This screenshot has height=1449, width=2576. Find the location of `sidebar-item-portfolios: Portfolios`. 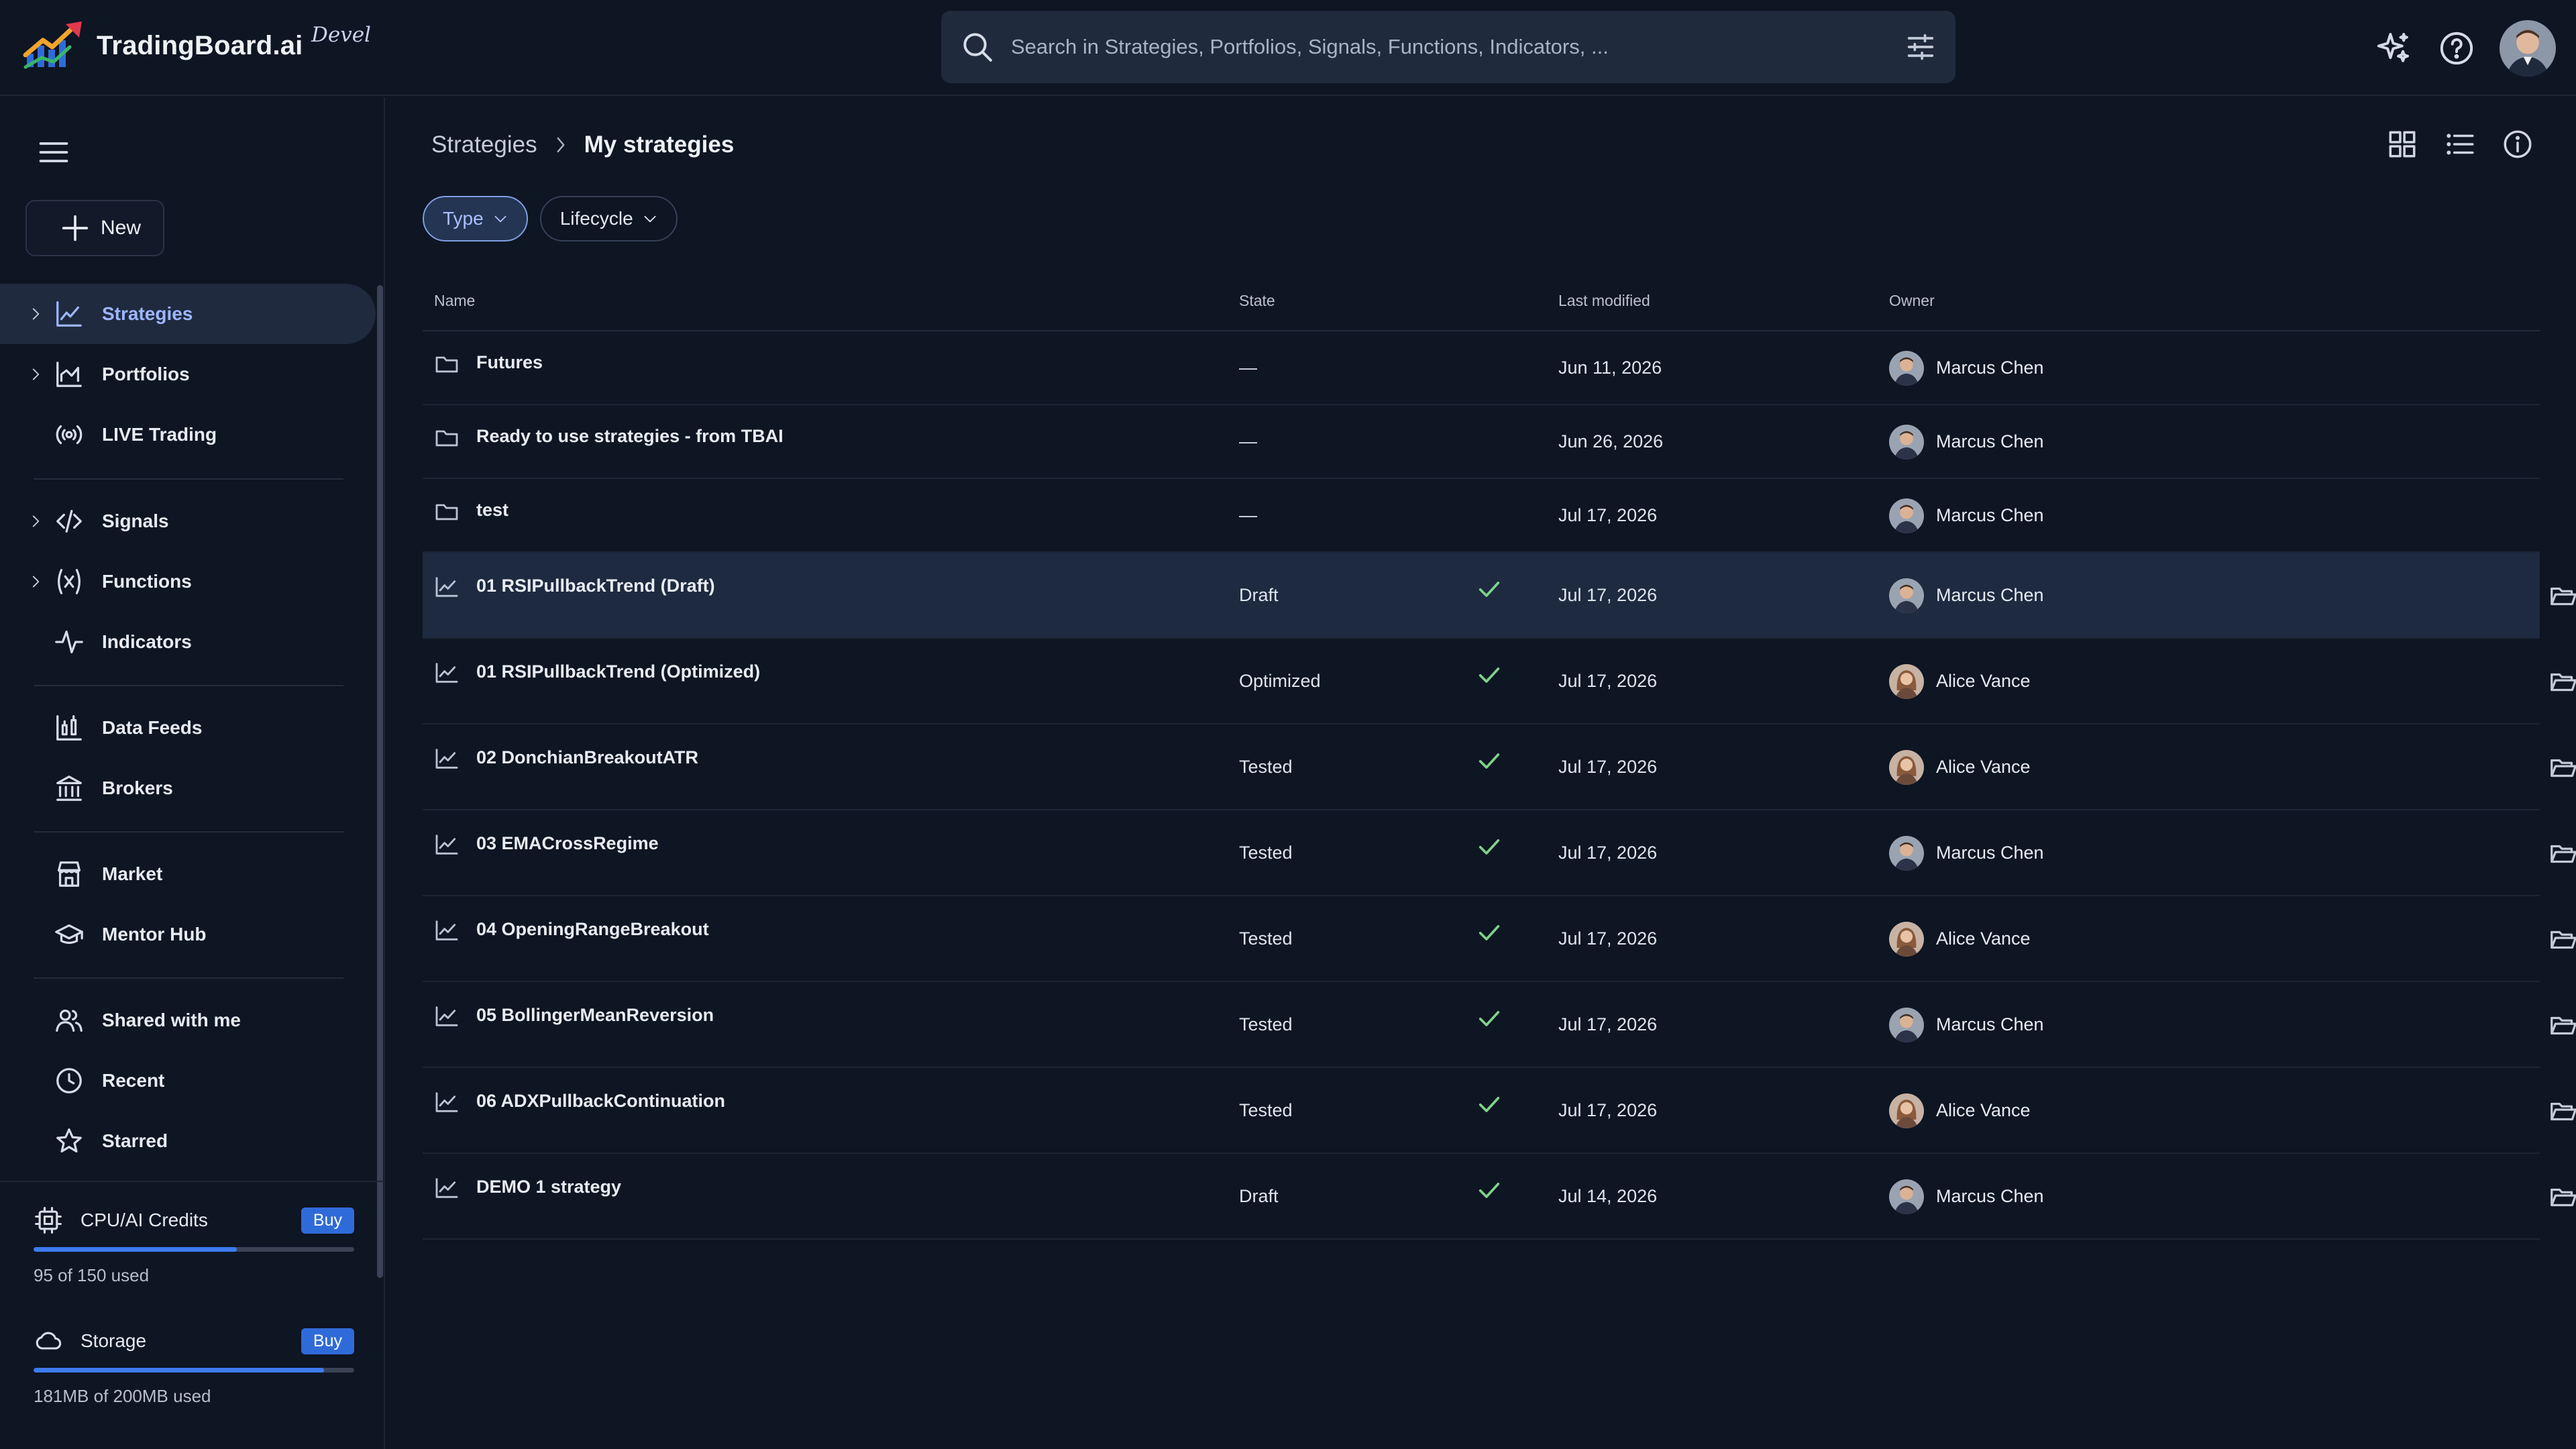

sidebar-item-portfolios: Portfolios is located at coordinates (188, 374).